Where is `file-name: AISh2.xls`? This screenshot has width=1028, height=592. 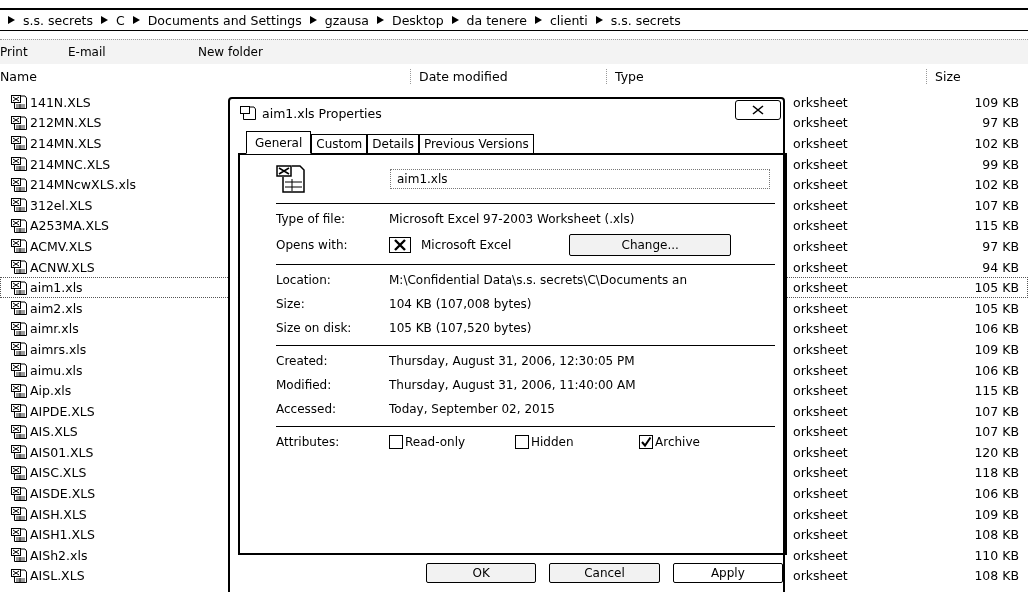 file-name: AISh2.xls is located at coordinates (59, 555).